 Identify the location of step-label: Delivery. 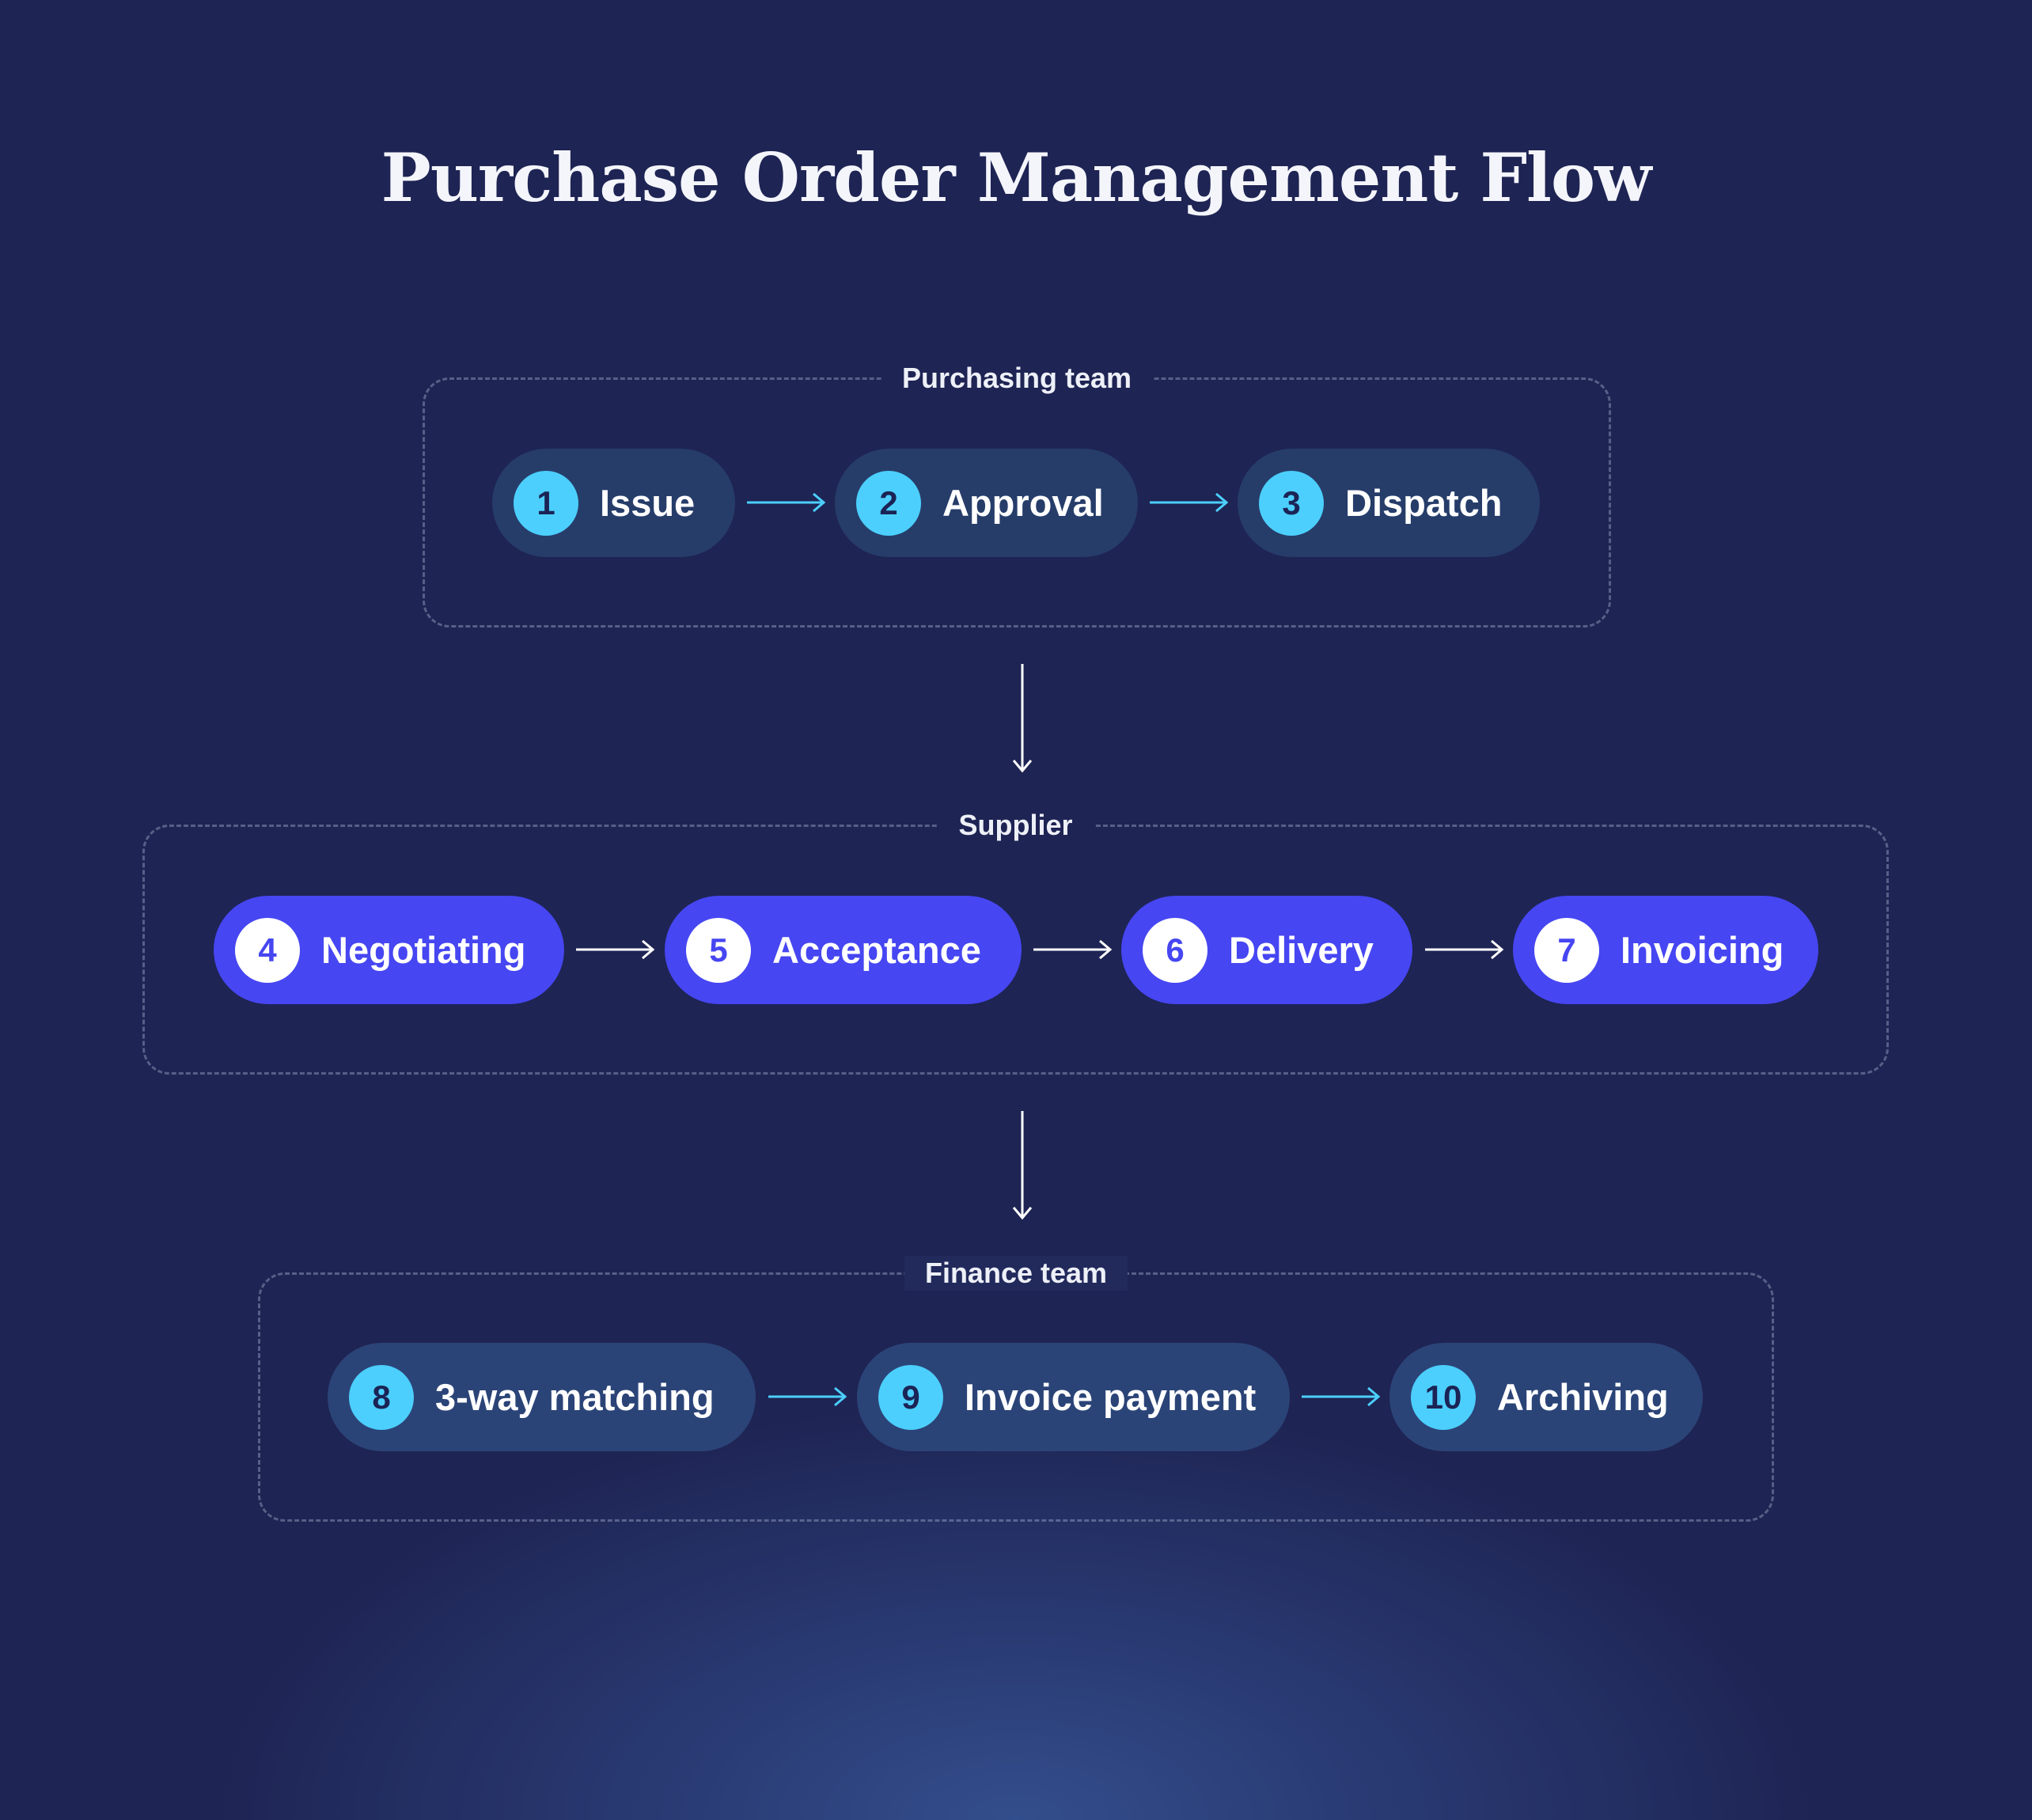
(1301, 950).